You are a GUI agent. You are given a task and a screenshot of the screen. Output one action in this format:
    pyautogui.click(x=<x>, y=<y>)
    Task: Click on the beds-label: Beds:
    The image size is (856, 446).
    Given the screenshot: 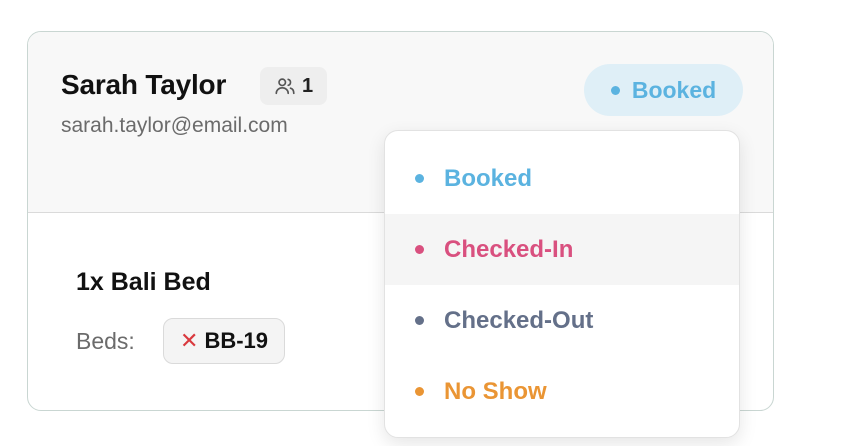 What is the action you would take?
    pyautogui.click(x=105, y=341)
    